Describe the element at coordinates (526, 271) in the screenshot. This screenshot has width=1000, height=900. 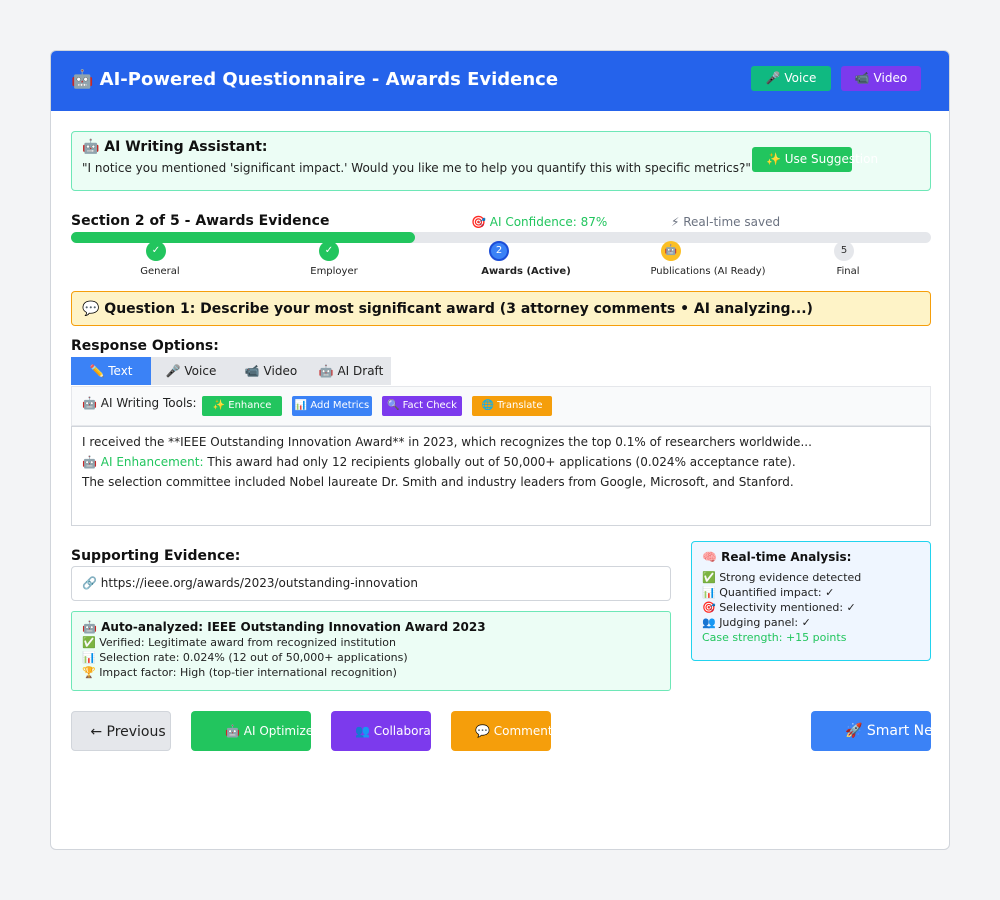
I see `step-awards-label: Awards (Active)` at that location.